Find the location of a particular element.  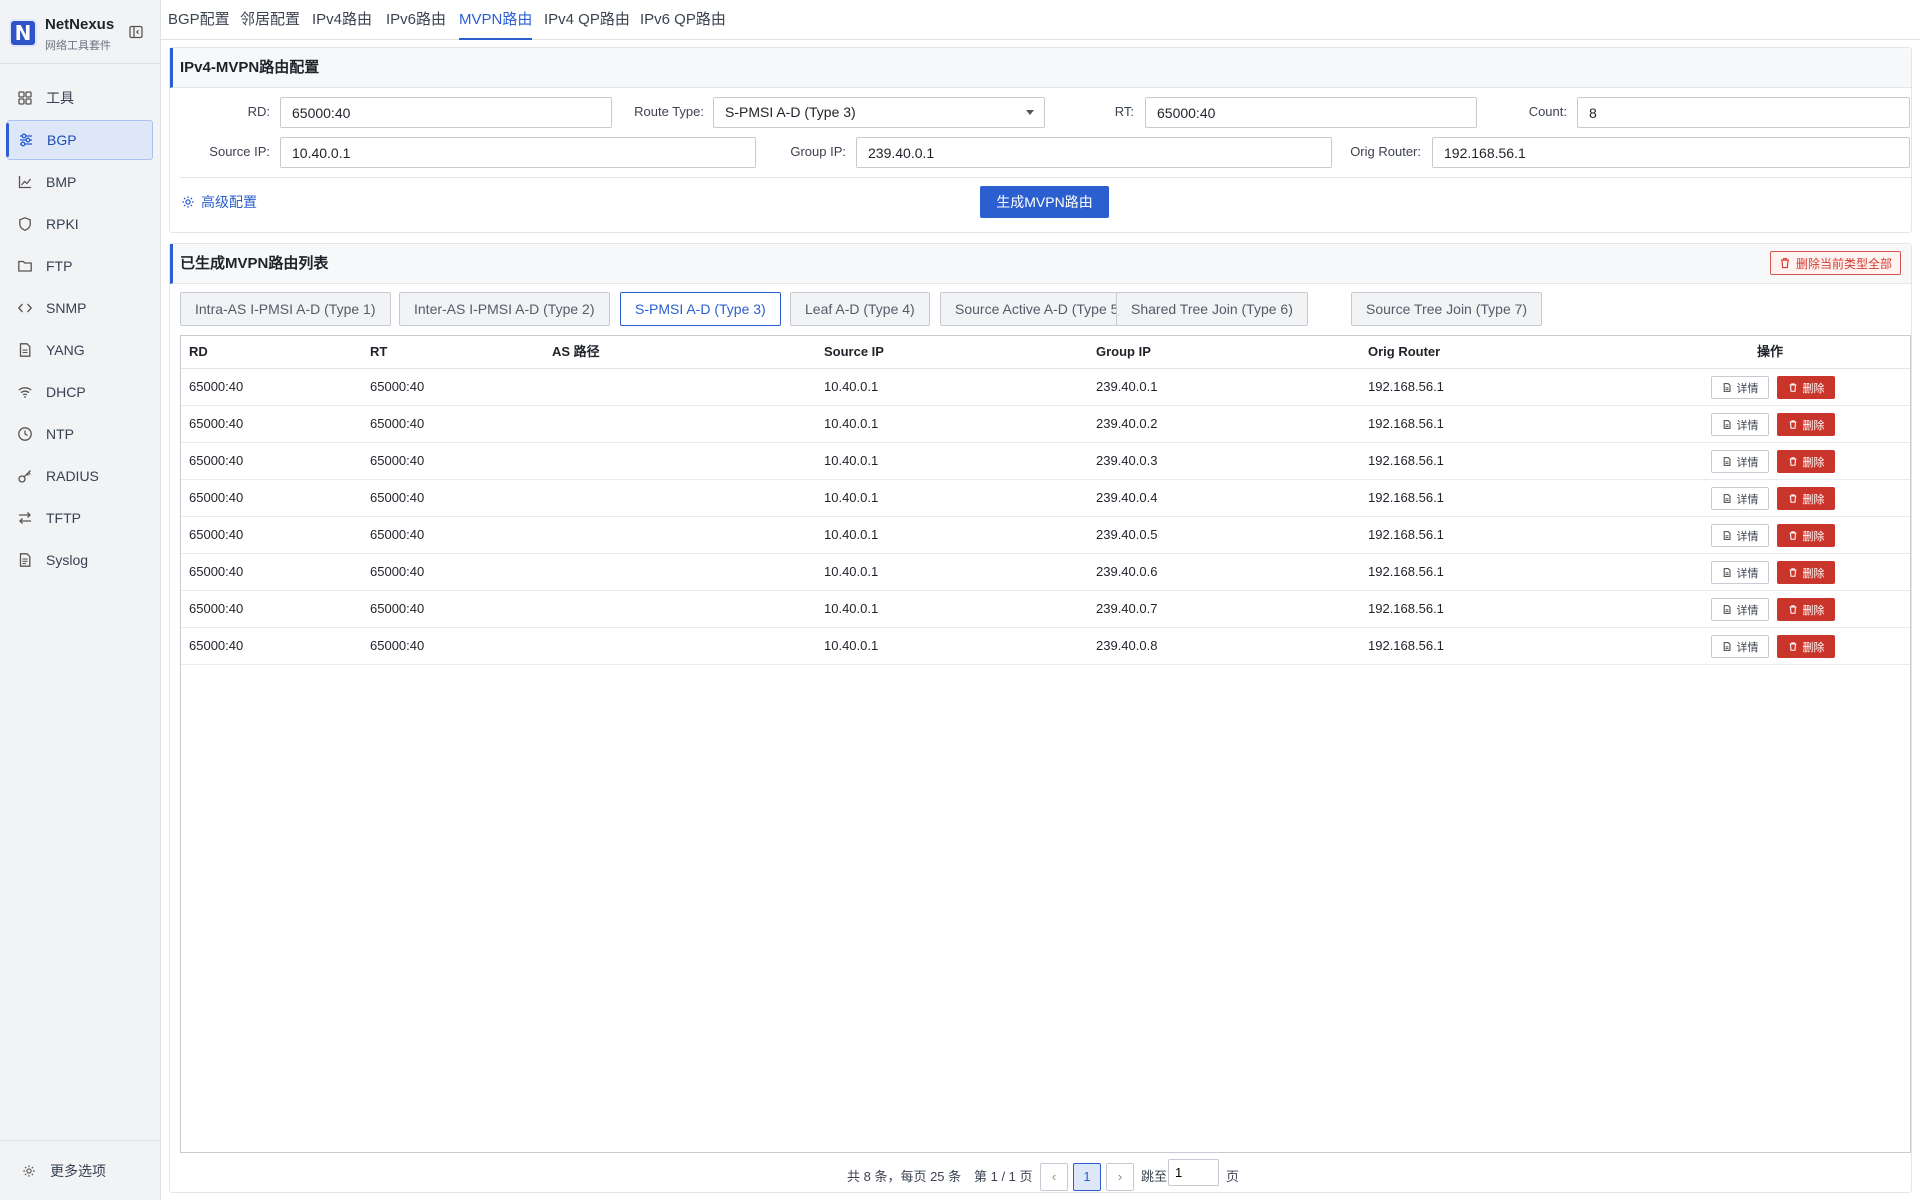

sidebar-item-bmp: BMP is located at coordinates (80, 182).